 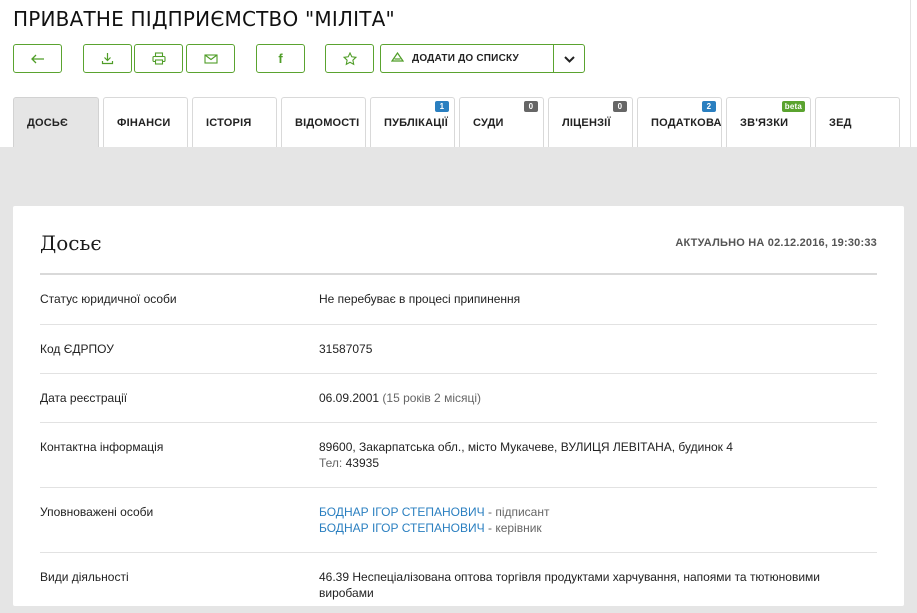 I want to click on tab-publications: ПУБЛІКАЦІЇ 1, so click(x=412, y=122).